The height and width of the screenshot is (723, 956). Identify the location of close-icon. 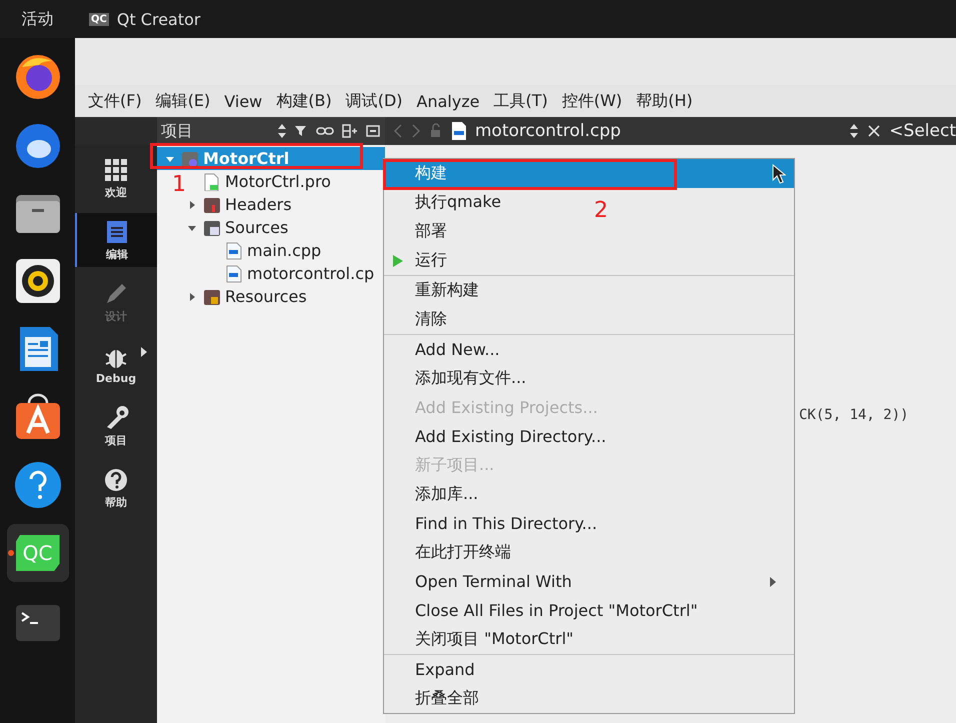
(874, 131).